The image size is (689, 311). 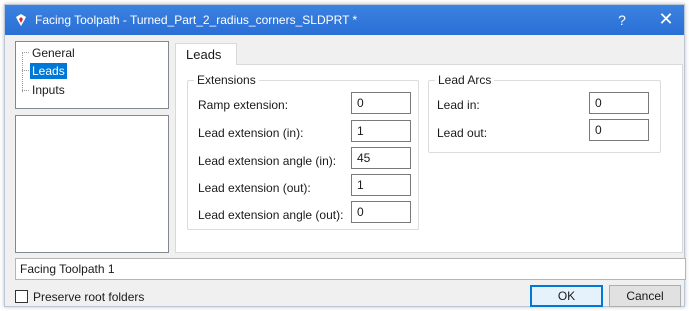 What do you see at coordinates (48, 90) in the screenshot?
I see `tree-item-inputs: Inputs` at bounding box center [48, 90].